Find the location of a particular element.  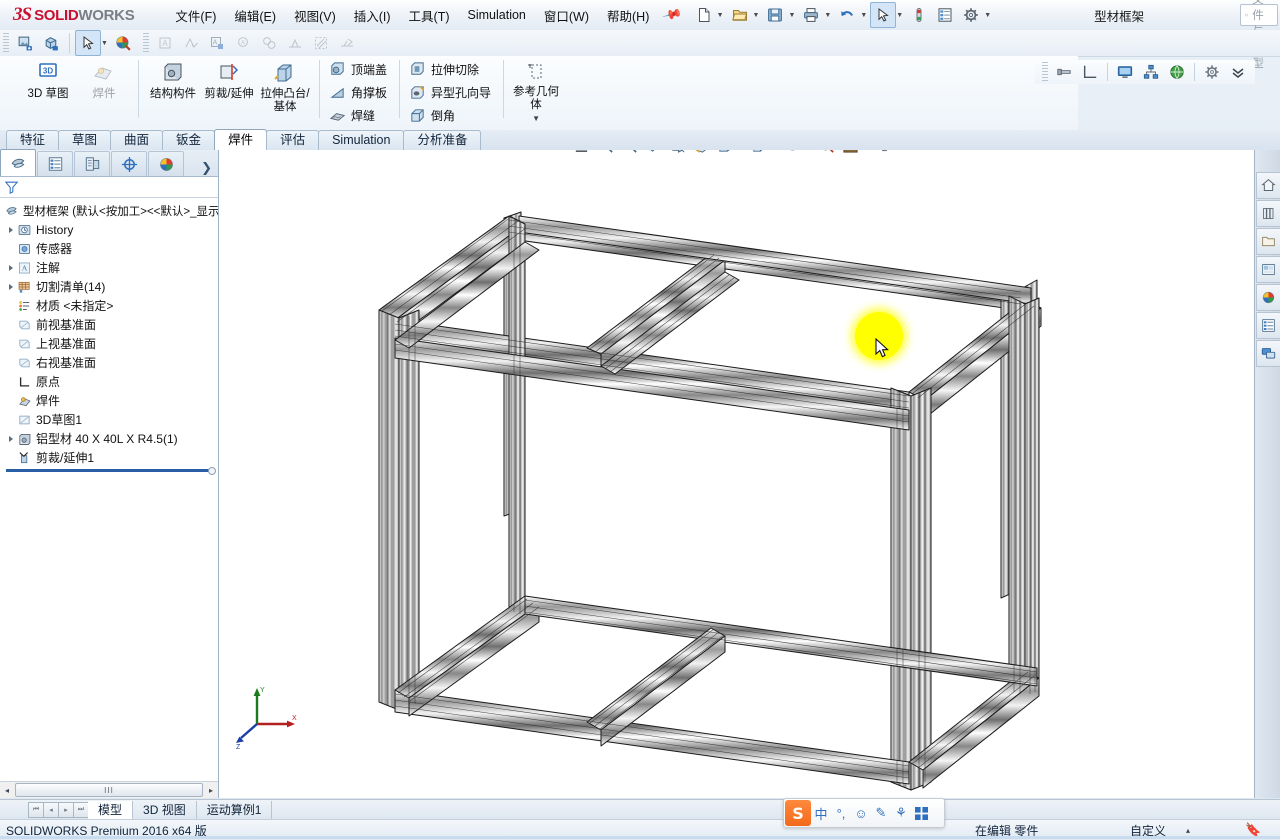

ribbon-right-grip is located at coordinates (1045, 72).